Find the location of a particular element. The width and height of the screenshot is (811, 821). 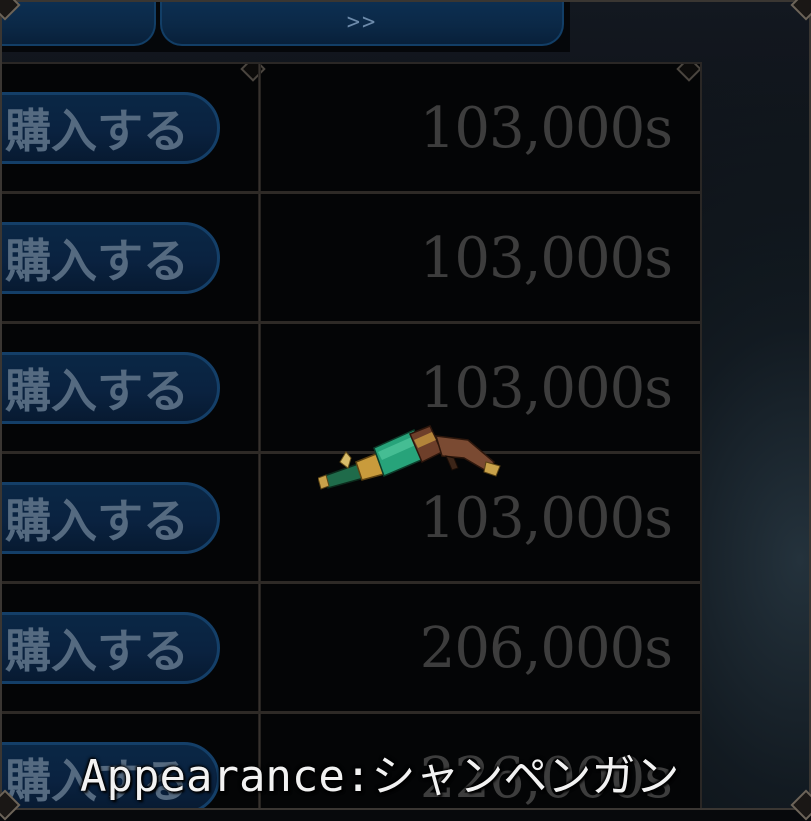

next-page-tab: >> is located at coordinates (362, 23).